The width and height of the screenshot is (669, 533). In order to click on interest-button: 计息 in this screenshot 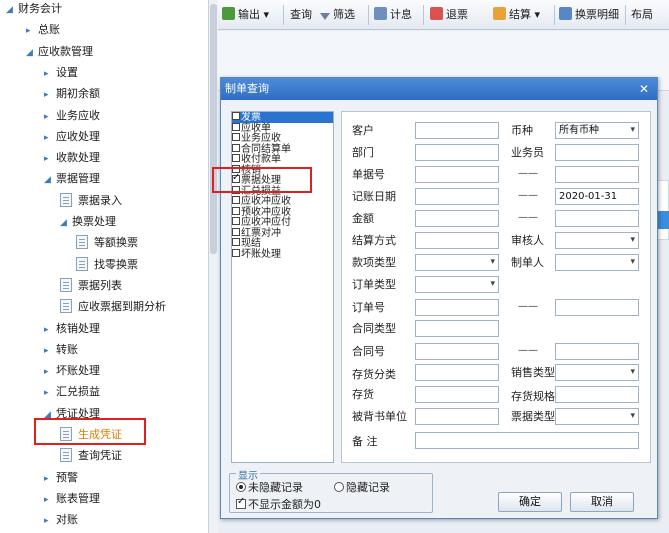, I will do `click(393, 15)`.